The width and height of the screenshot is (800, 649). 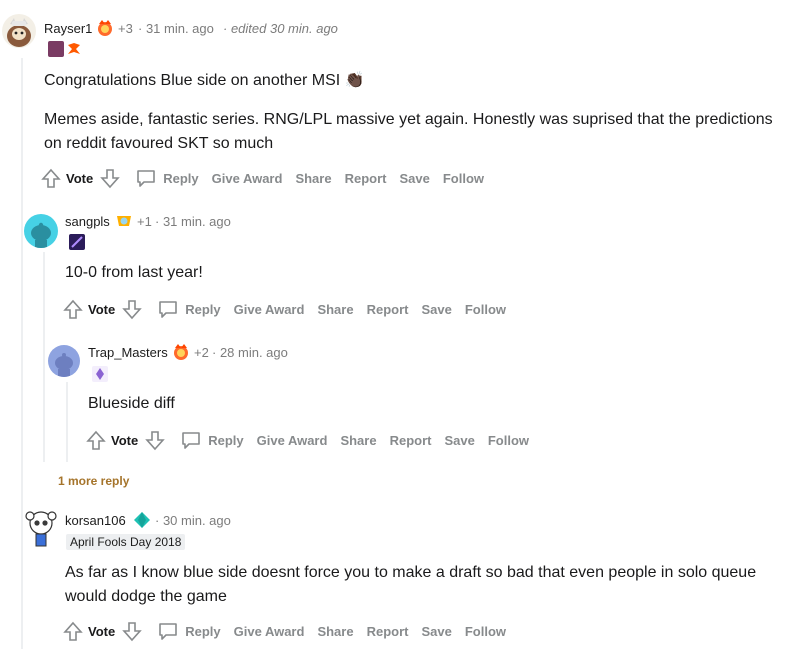 I want to click on timestamp: · 30 min. ago, so click(x=193, y=520).